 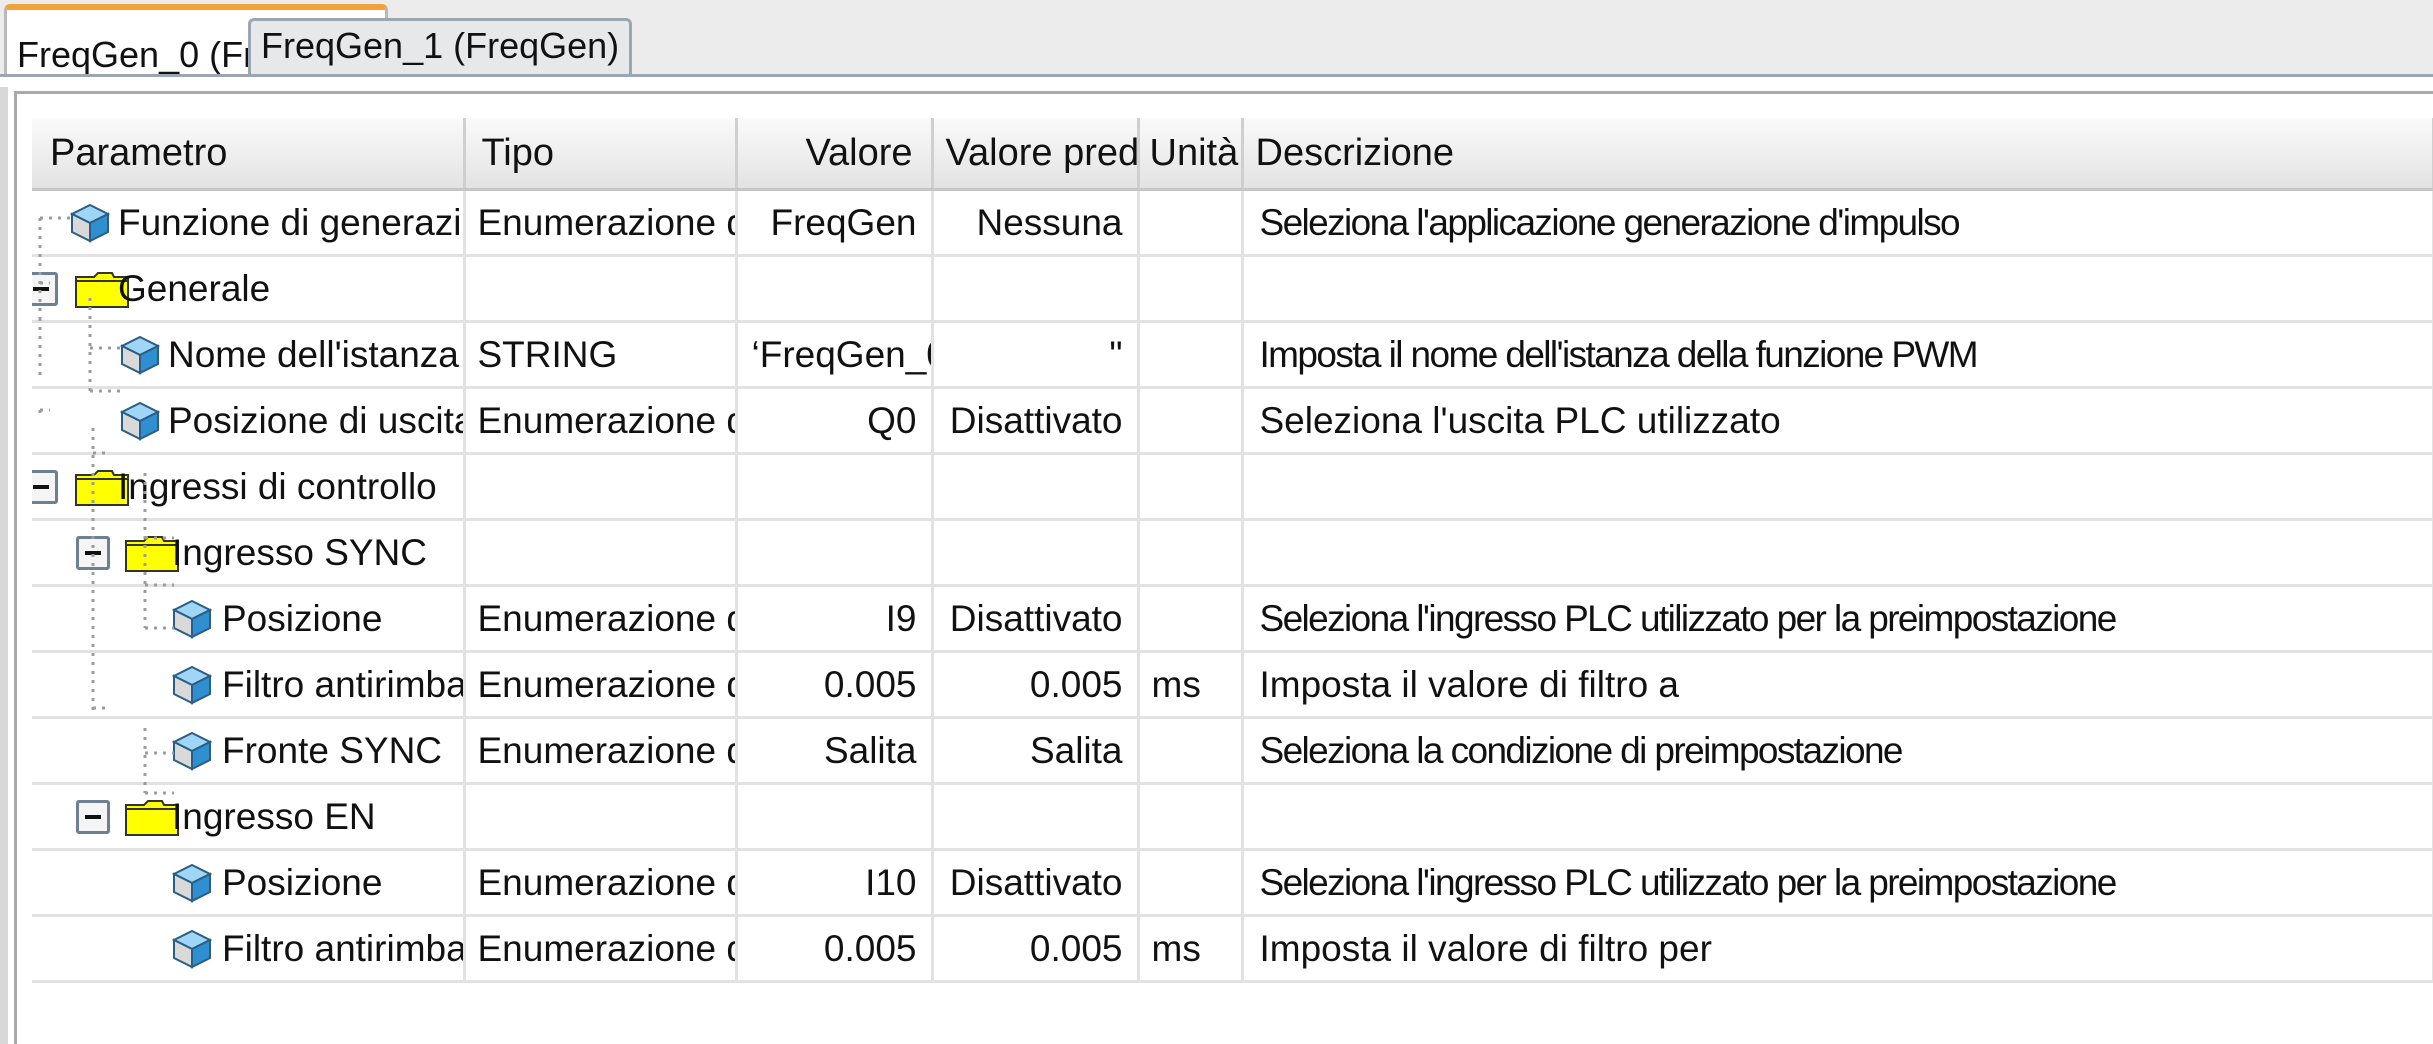 I want to click on cell-tipo: Enumerazione di WORD, so click(x=601, y=223).